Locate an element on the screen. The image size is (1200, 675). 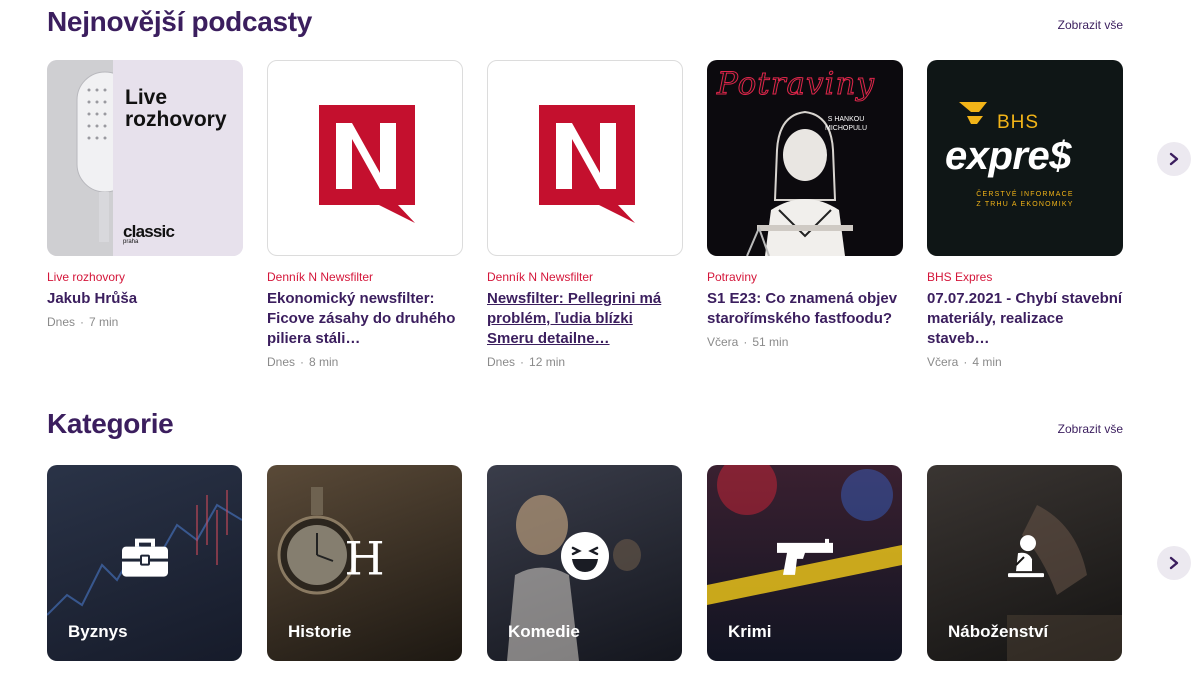
cover-title: Live rozhovory is located at coordinates (176, 108).